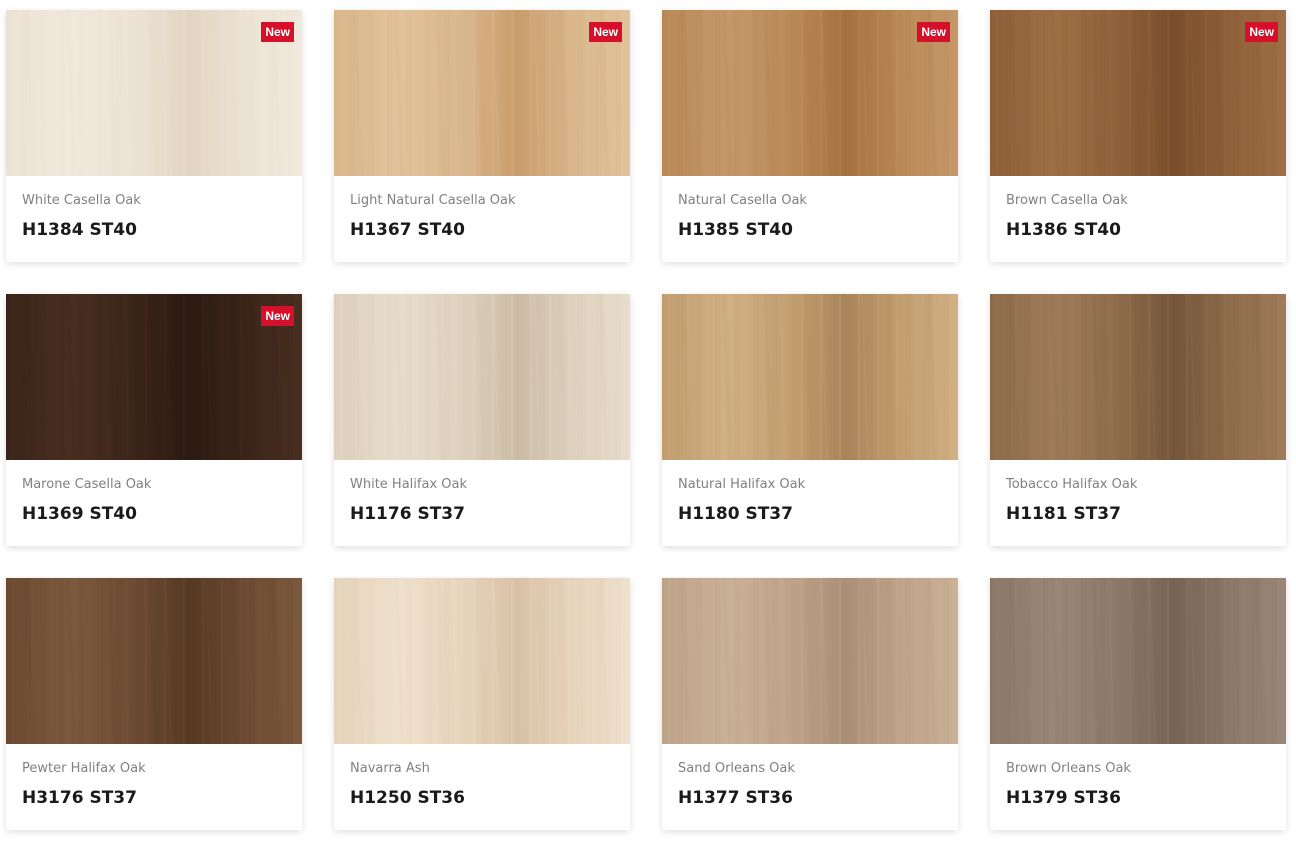 This screenshot has height=841, width=1296. Describe the element at coordinates (810, 230) in the screenshot. I see `decor-code: H1385 ST40` at that location.